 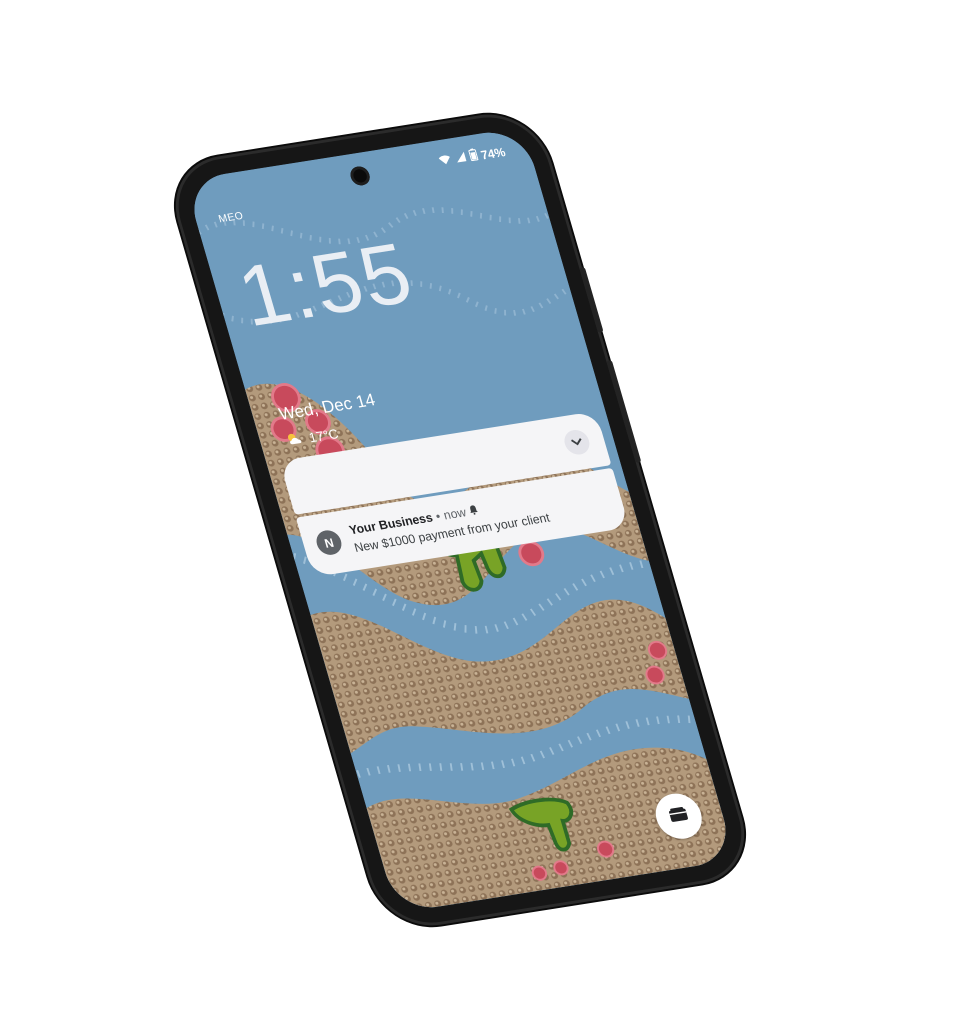 What do you see at coordinates (295, 439) in the screenshot?
I see `partly-cloudy-icon` at bounding box center [295, 439].